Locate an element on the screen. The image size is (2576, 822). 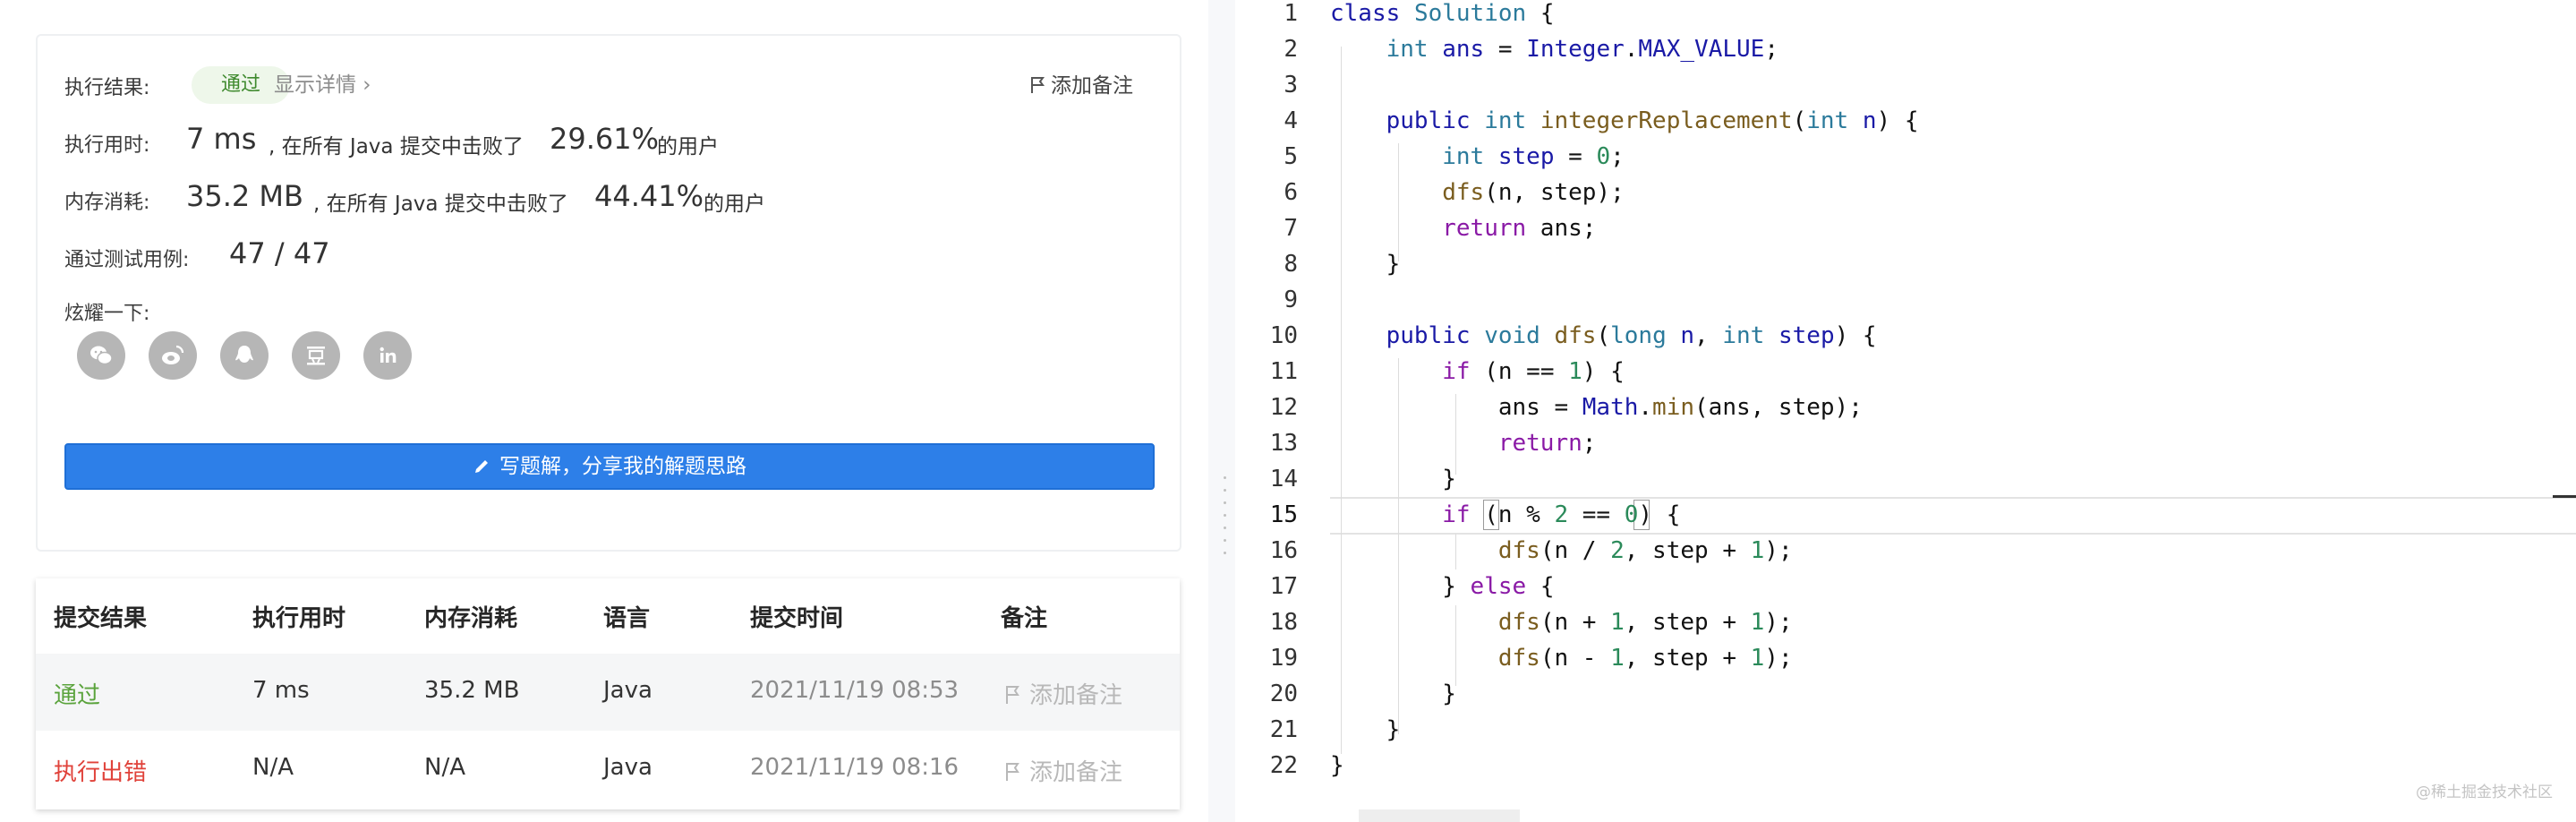
line-number: 4 is located at coordinates (1291, 121).